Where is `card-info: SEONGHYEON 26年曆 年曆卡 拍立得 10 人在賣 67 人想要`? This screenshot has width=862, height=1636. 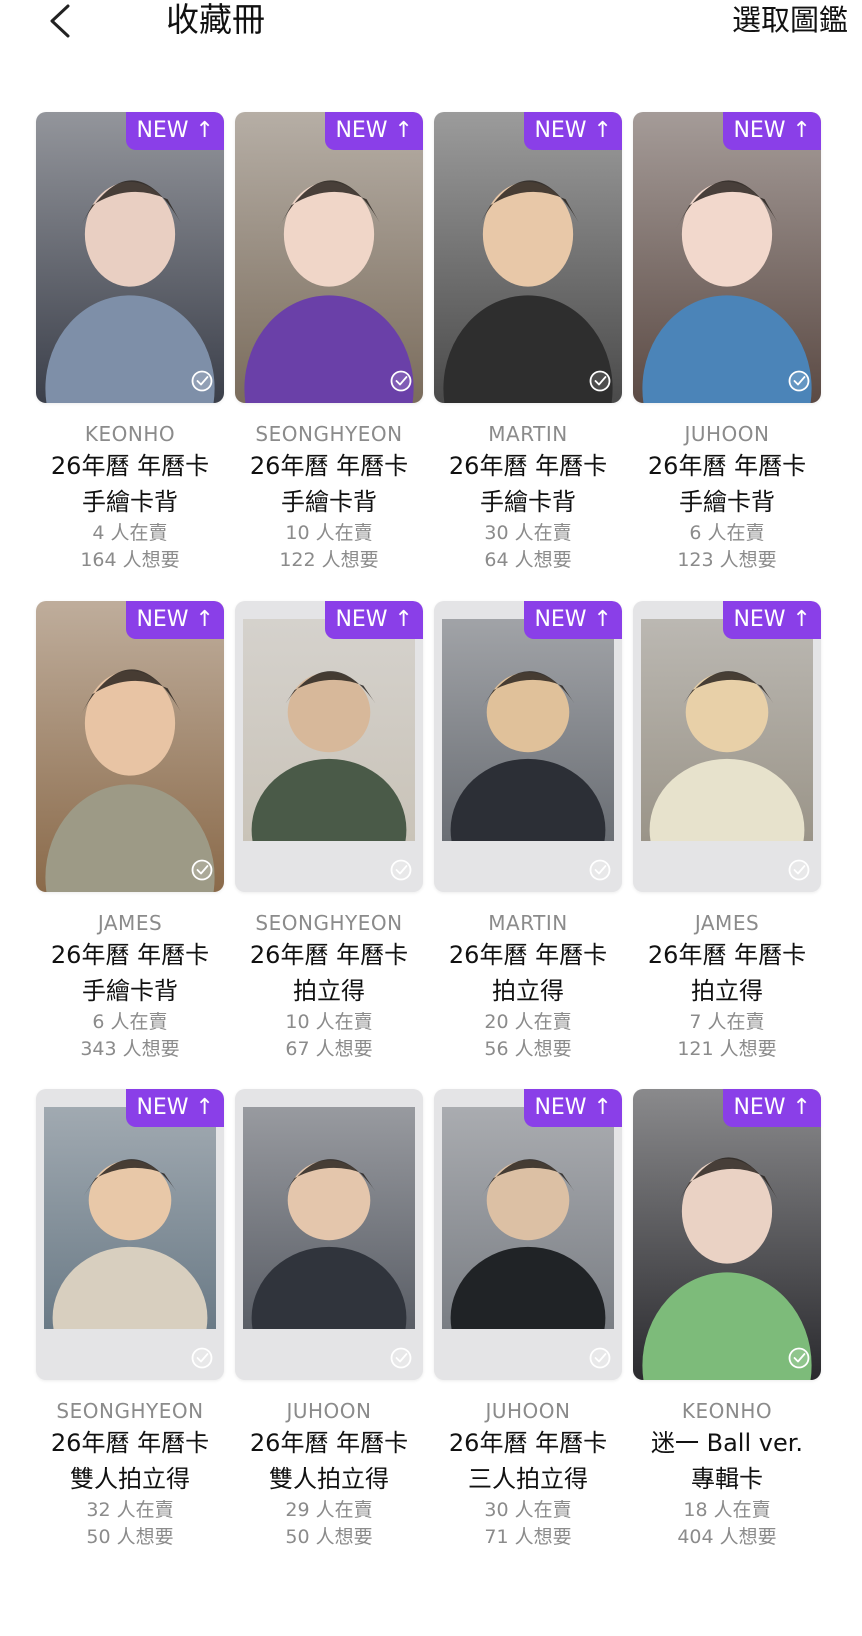 card-info: SEONGHYEON 26年曆 年曆卡 拍立得 10 人在賣 67 人想要 is located at coordinates (329, 986).